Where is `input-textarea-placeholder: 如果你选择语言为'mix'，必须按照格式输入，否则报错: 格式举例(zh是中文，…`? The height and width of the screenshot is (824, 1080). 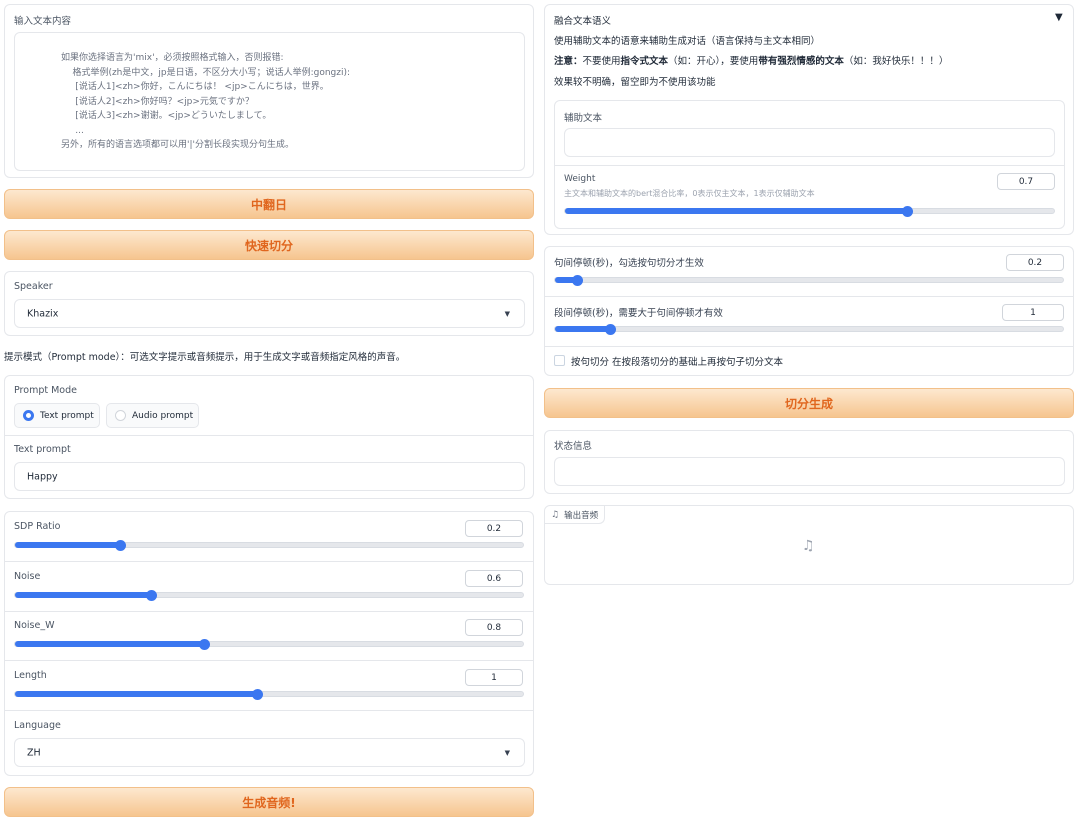
input-textarea-placeholder: 如果你选择语言为'mix'，必须按照格式输入，否则报错: 格式举例(zh是中文，… is located at coordinates (205, 102).